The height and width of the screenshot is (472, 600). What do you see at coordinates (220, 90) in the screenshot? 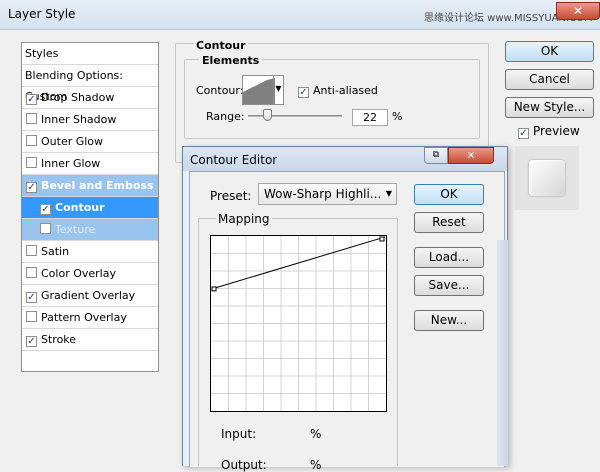
I see `contour-label: Contour:` at bounding box center [220, 90].